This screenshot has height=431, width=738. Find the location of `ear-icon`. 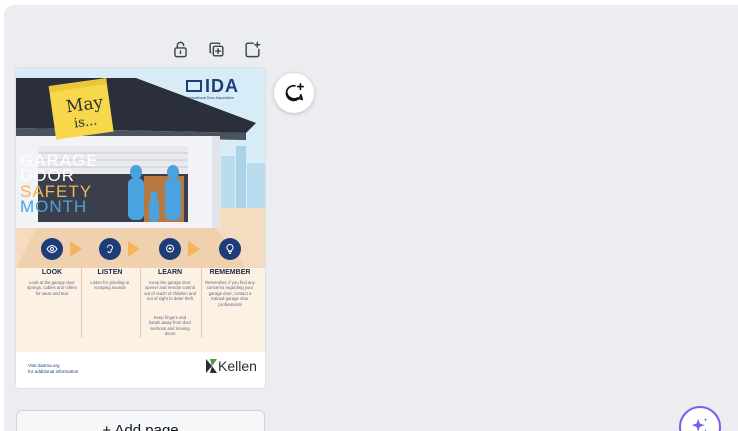

ear-icon is located at coordinates (110, 248).